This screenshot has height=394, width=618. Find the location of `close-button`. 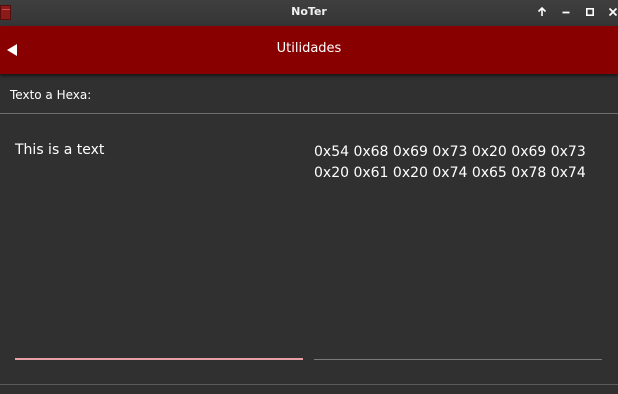

close-button is located at coordinates (611, 12).